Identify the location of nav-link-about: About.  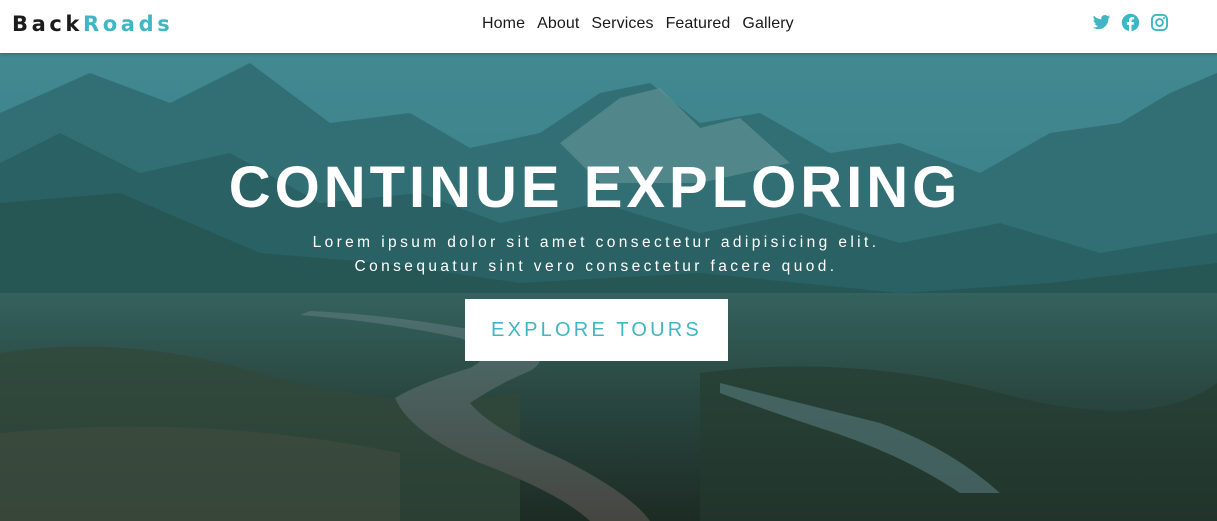
(558, 23).